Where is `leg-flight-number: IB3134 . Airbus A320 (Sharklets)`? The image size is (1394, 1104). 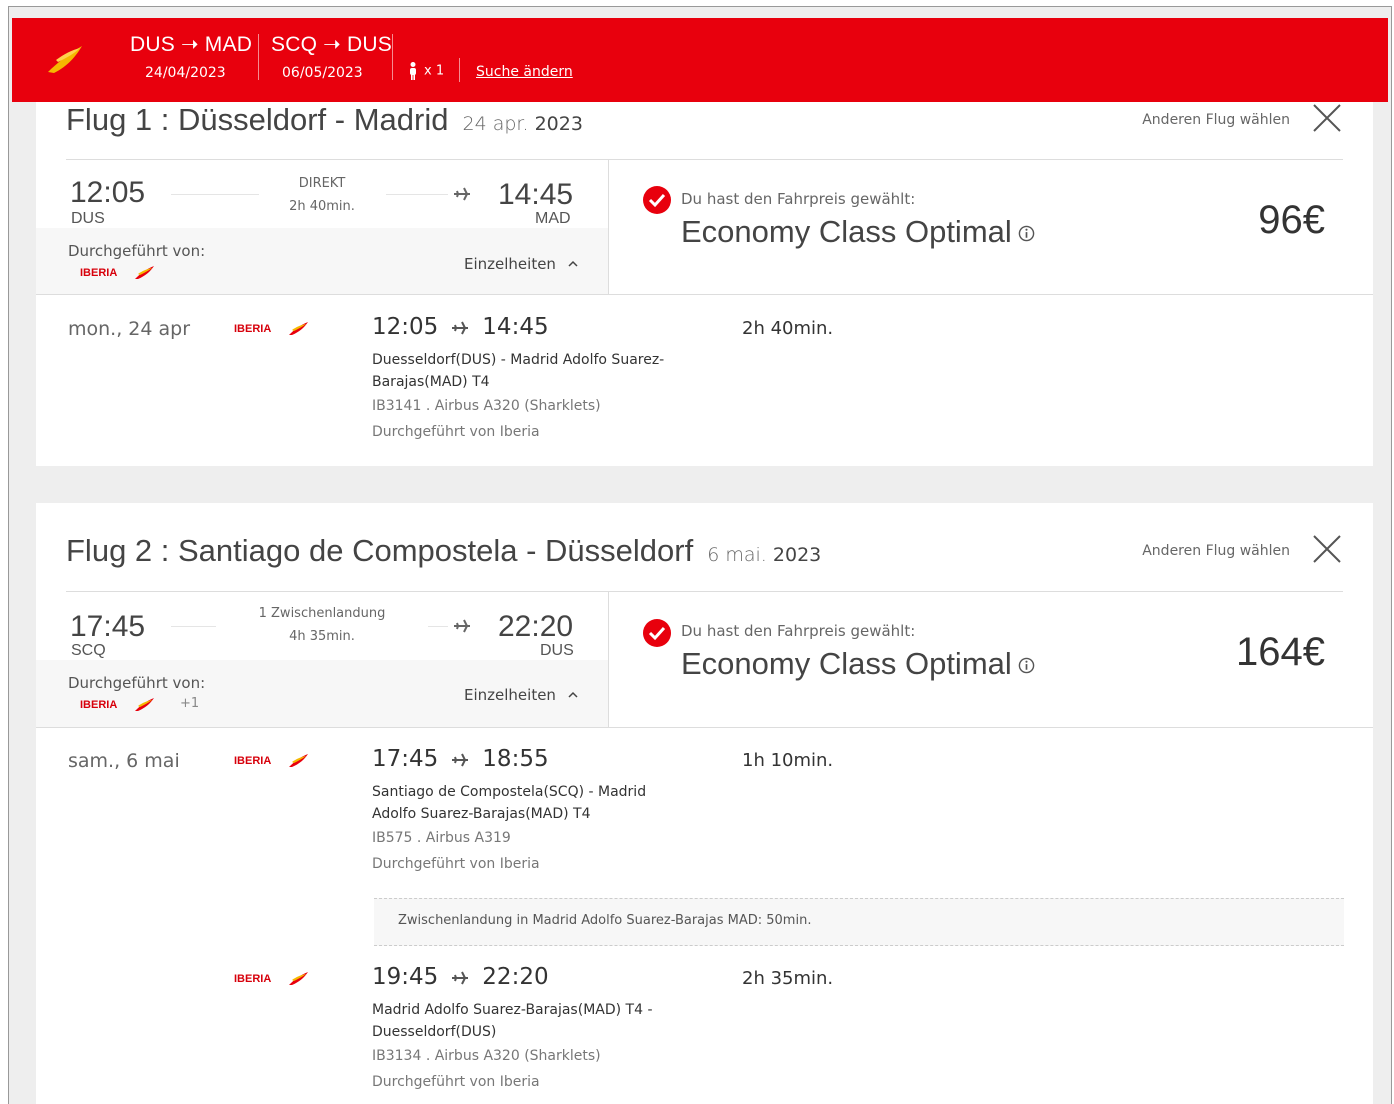
leg-flight-number: IB3134 . Airbus A320 (Sharklets) is located at coordinates (486, 1056).